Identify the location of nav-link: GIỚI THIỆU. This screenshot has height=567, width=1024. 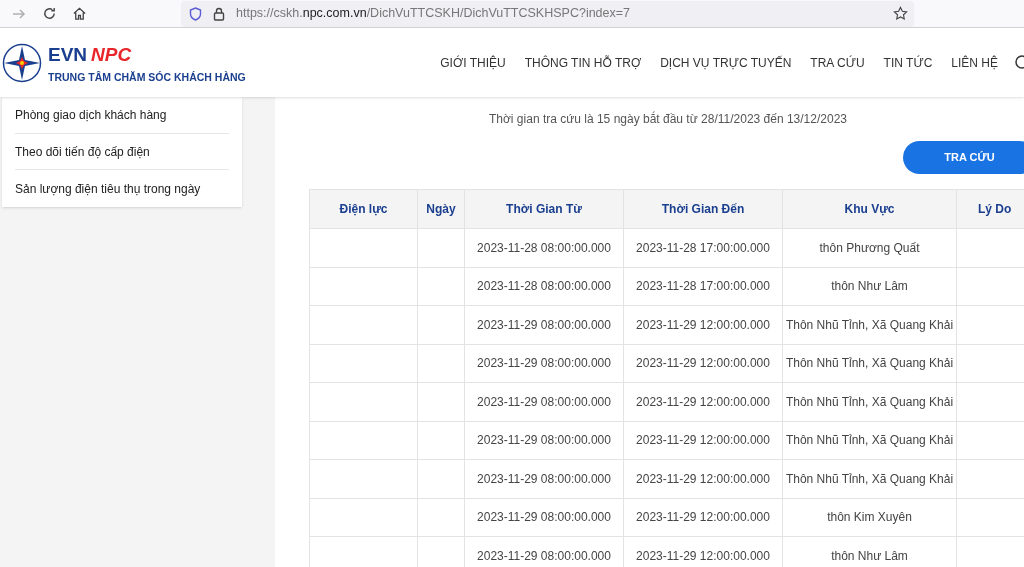
(473, 62).